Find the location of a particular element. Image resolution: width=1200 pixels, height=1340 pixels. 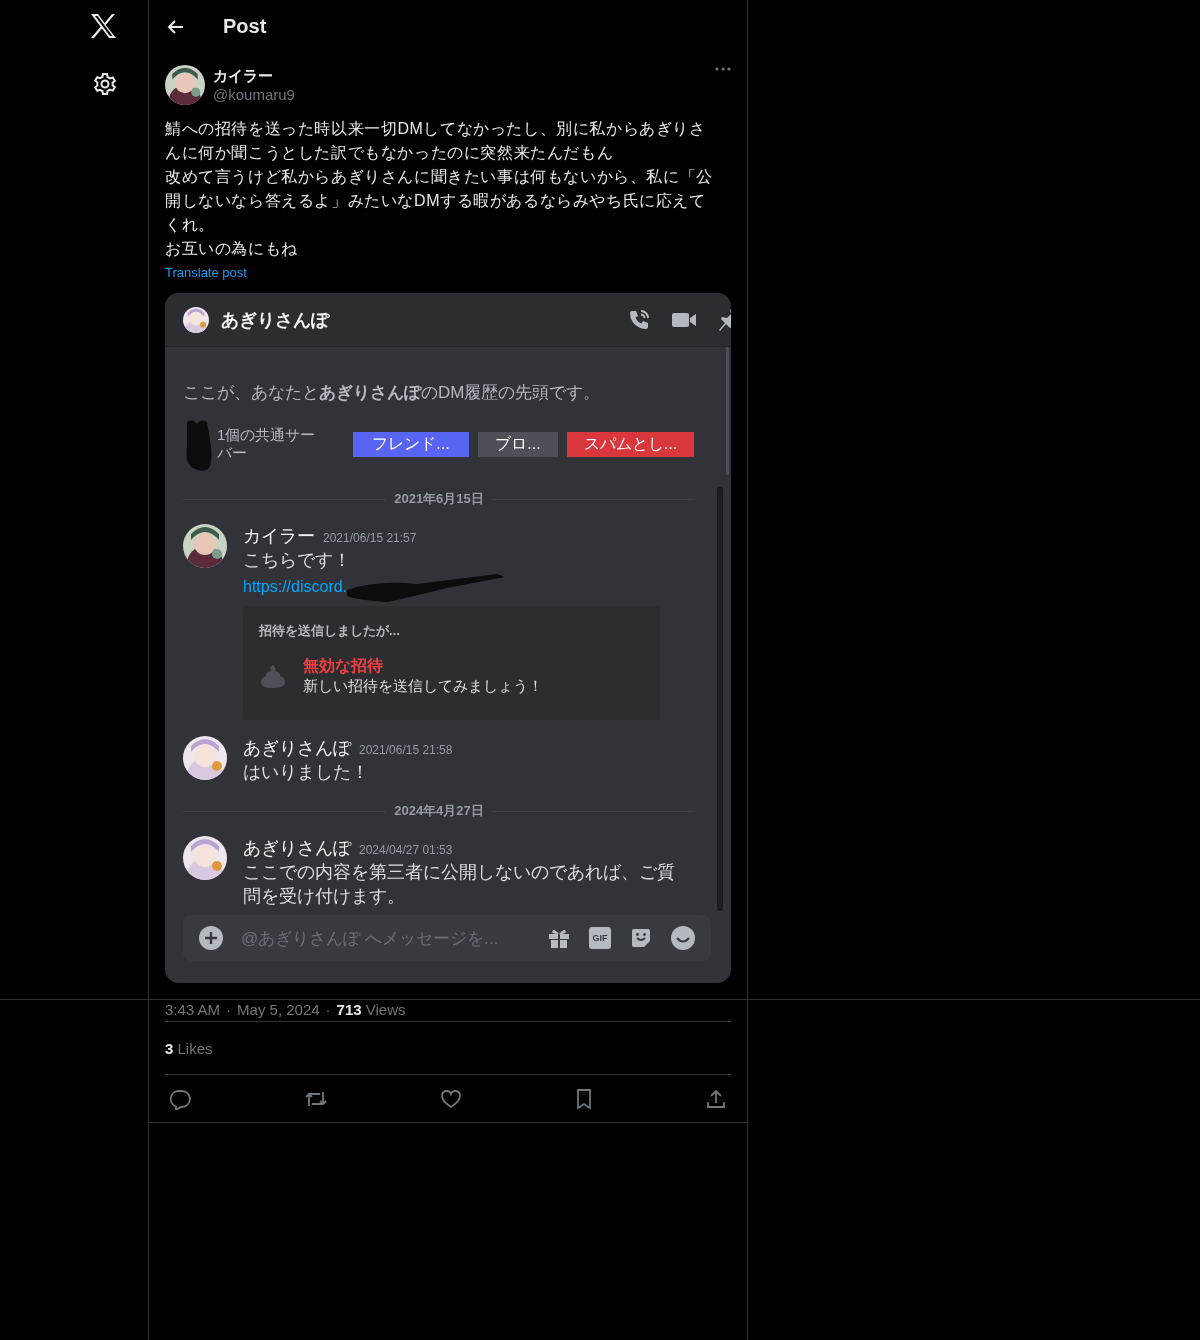

post-time: 3:43 AM is located at coordinates (193, 1009).